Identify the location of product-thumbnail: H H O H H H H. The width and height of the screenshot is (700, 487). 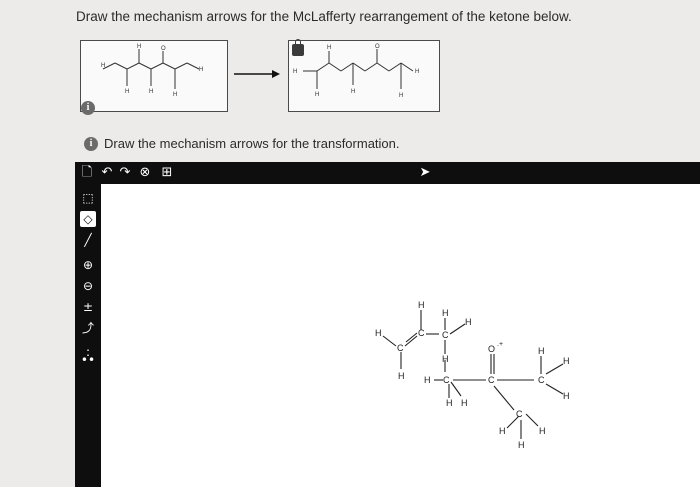
(364, 76).